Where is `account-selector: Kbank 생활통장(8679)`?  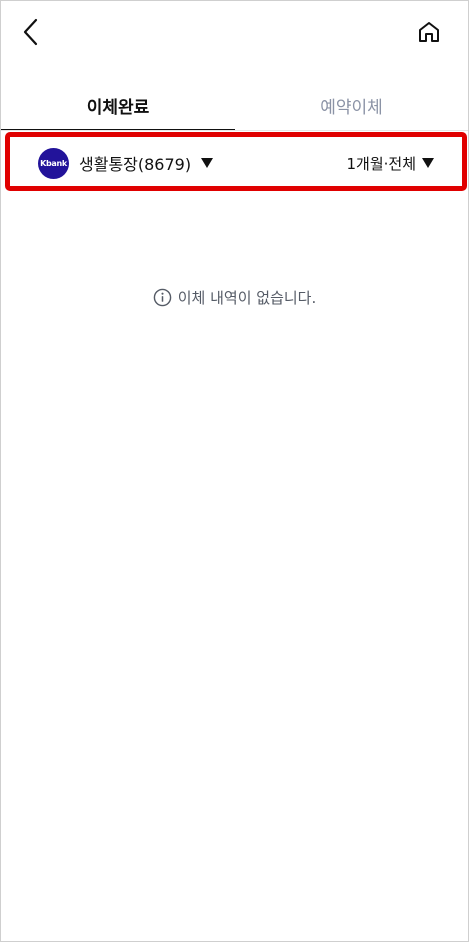
account-selector: Kbank 생활통장(8679) is located at coordinates (126, 163).